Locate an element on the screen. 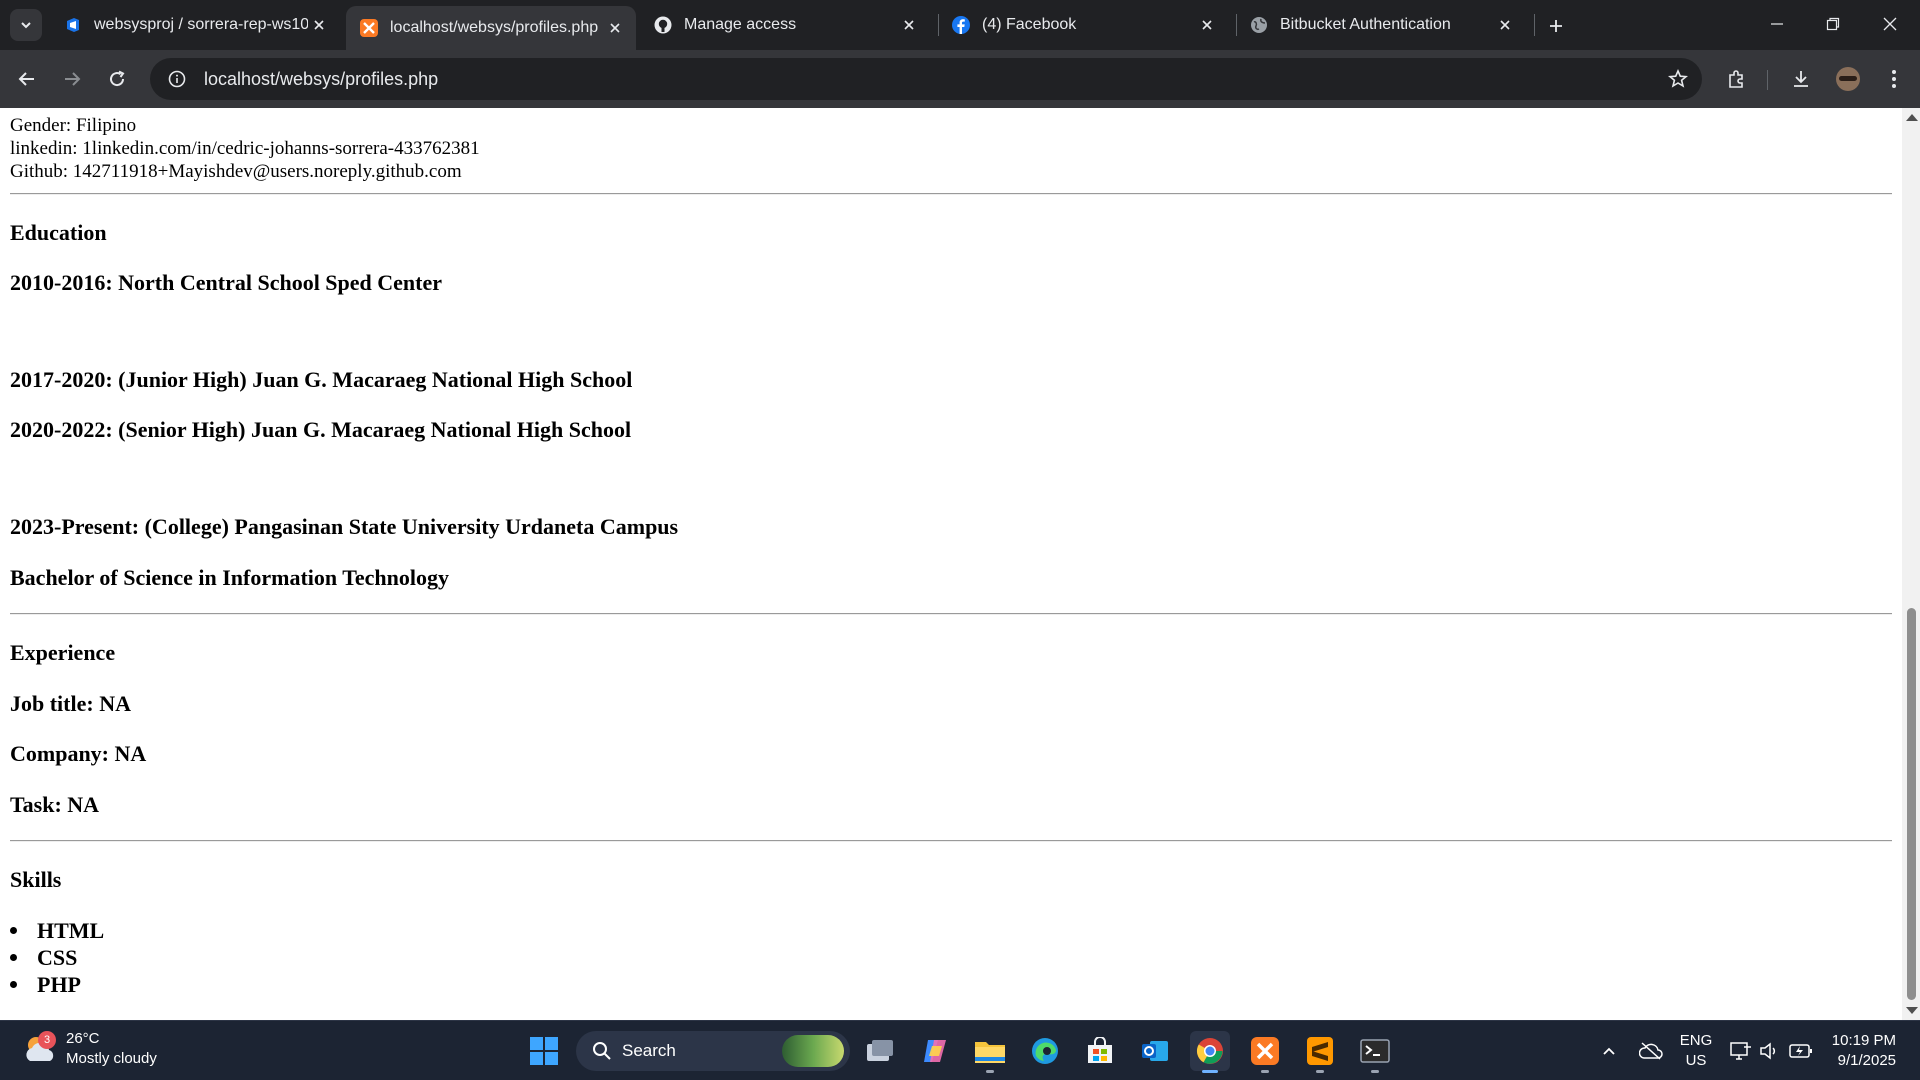  extensions-button is located at coordinates (1736, 79).